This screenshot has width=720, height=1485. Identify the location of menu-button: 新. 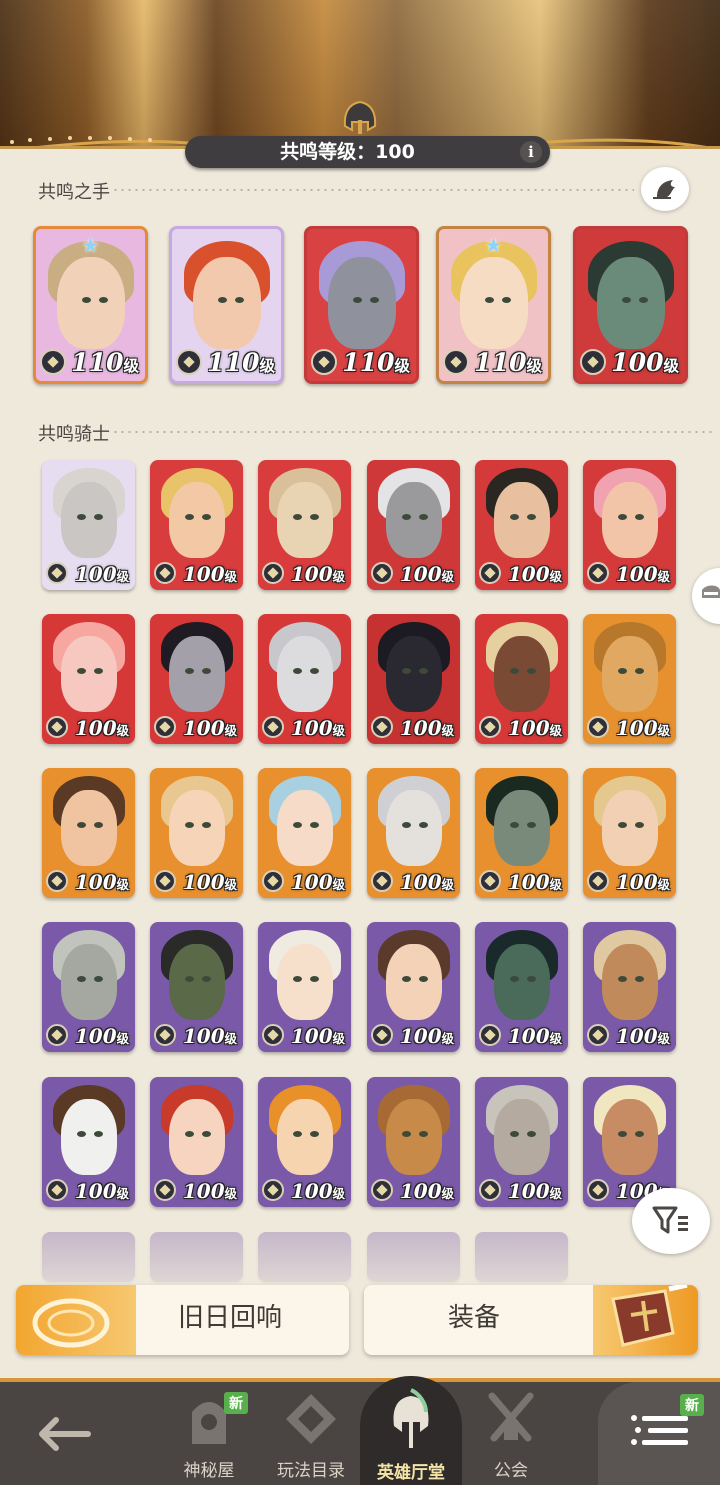
(659, 1433).